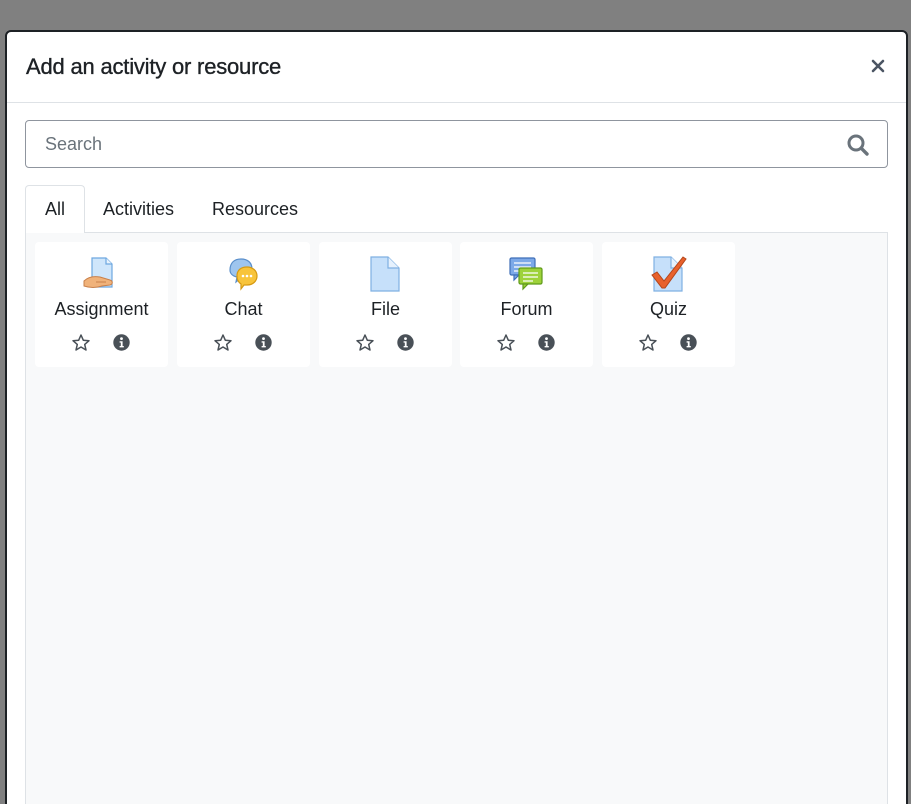 Image resolution: width=911 pixels, height=804 pixels. What do you see at coordinates (243, 309) in the screenshot?
I see `module-name: Chat` at bounding box center [243, 309].